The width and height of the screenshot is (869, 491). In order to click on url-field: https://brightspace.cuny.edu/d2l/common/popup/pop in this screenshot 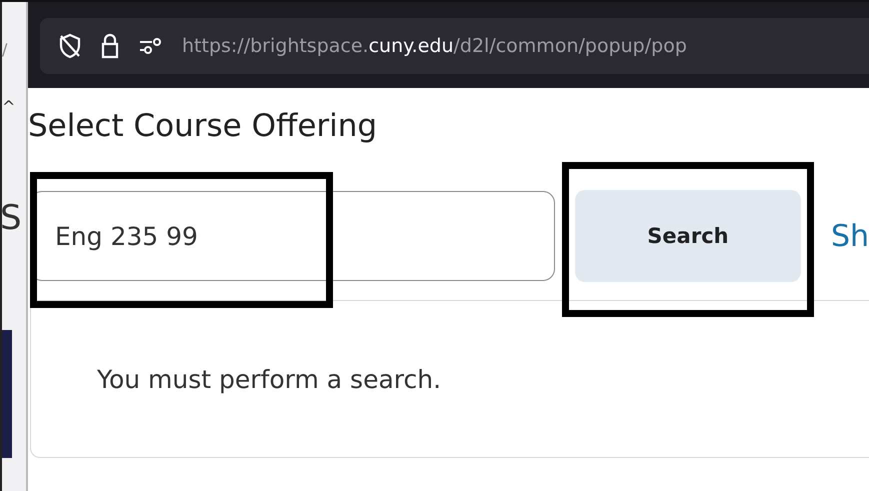, I will do `click(454, 46)`.